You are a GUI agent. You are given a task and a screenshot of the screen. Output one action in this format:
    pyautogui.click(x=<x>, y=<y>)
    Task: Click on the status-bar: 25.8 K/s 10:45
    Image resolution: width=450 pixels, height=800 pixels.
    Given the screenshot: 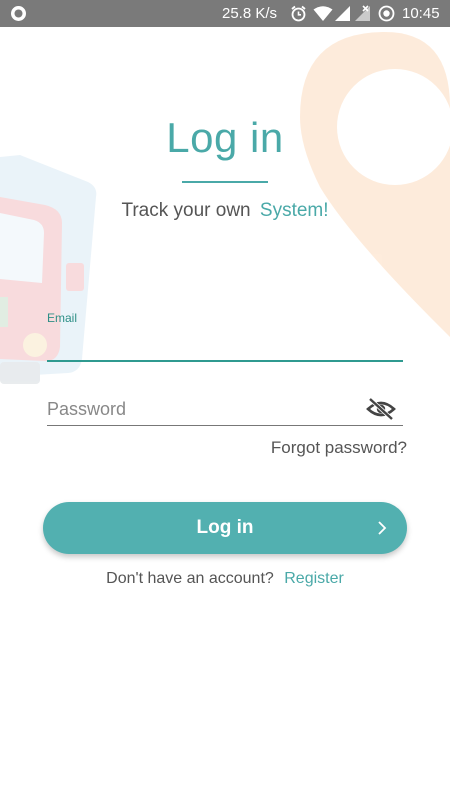 What is the action you would take?
    pyautogui.click(x=225, y=13)
    